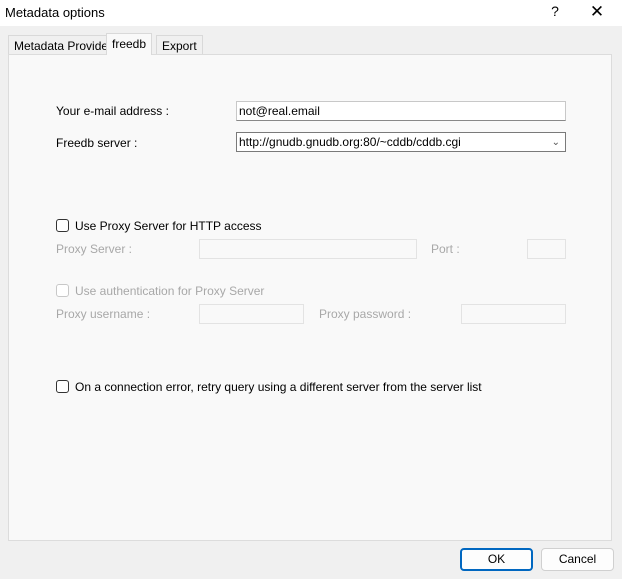 The height and width of the screenshot is (579, 622). What do you see at coordinates (555, 11) in the screenshot?
I see `help-button: ?` at bounding box center [555, 11].